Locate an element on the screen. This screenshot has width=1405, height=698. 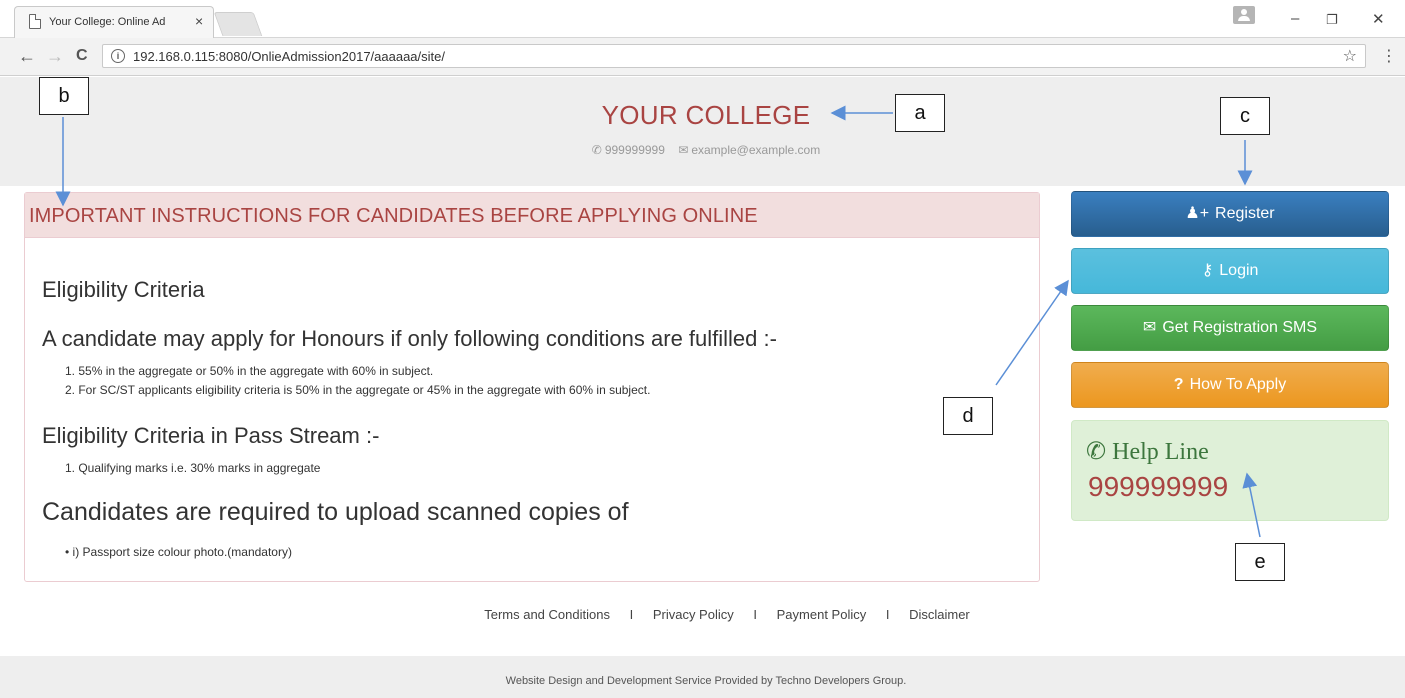
arrow-e is located at coordinates (1251, 505).